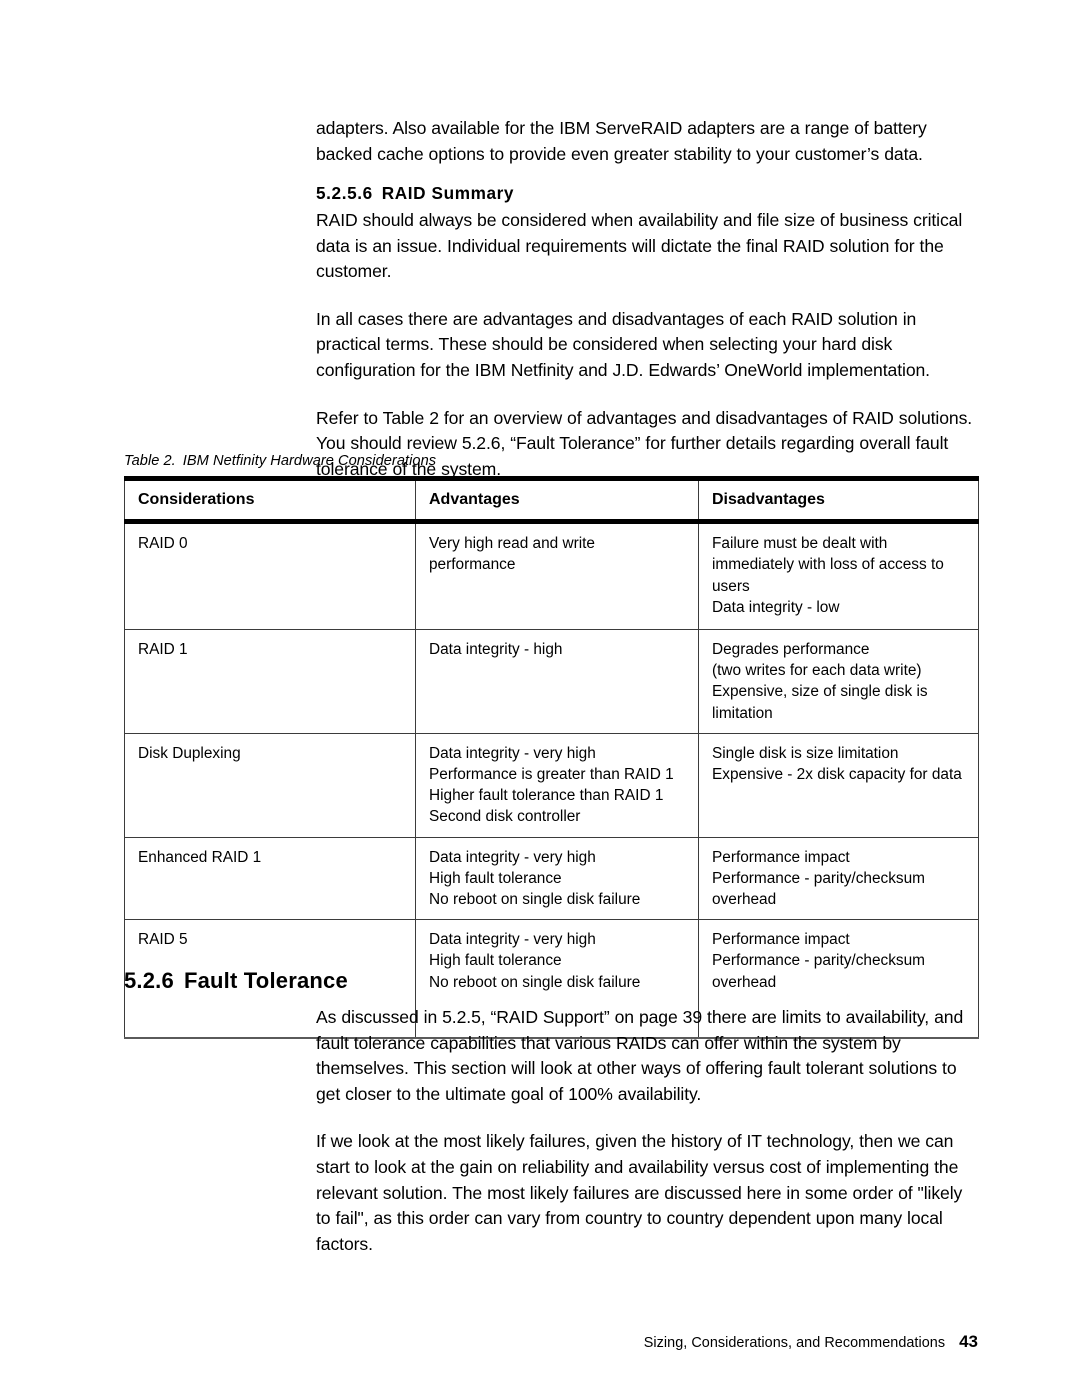  What do you see at coordinates (270, 576) in the screenshot?
I see `cell-consideration: RAID 0` at bounding box center [270, 576].